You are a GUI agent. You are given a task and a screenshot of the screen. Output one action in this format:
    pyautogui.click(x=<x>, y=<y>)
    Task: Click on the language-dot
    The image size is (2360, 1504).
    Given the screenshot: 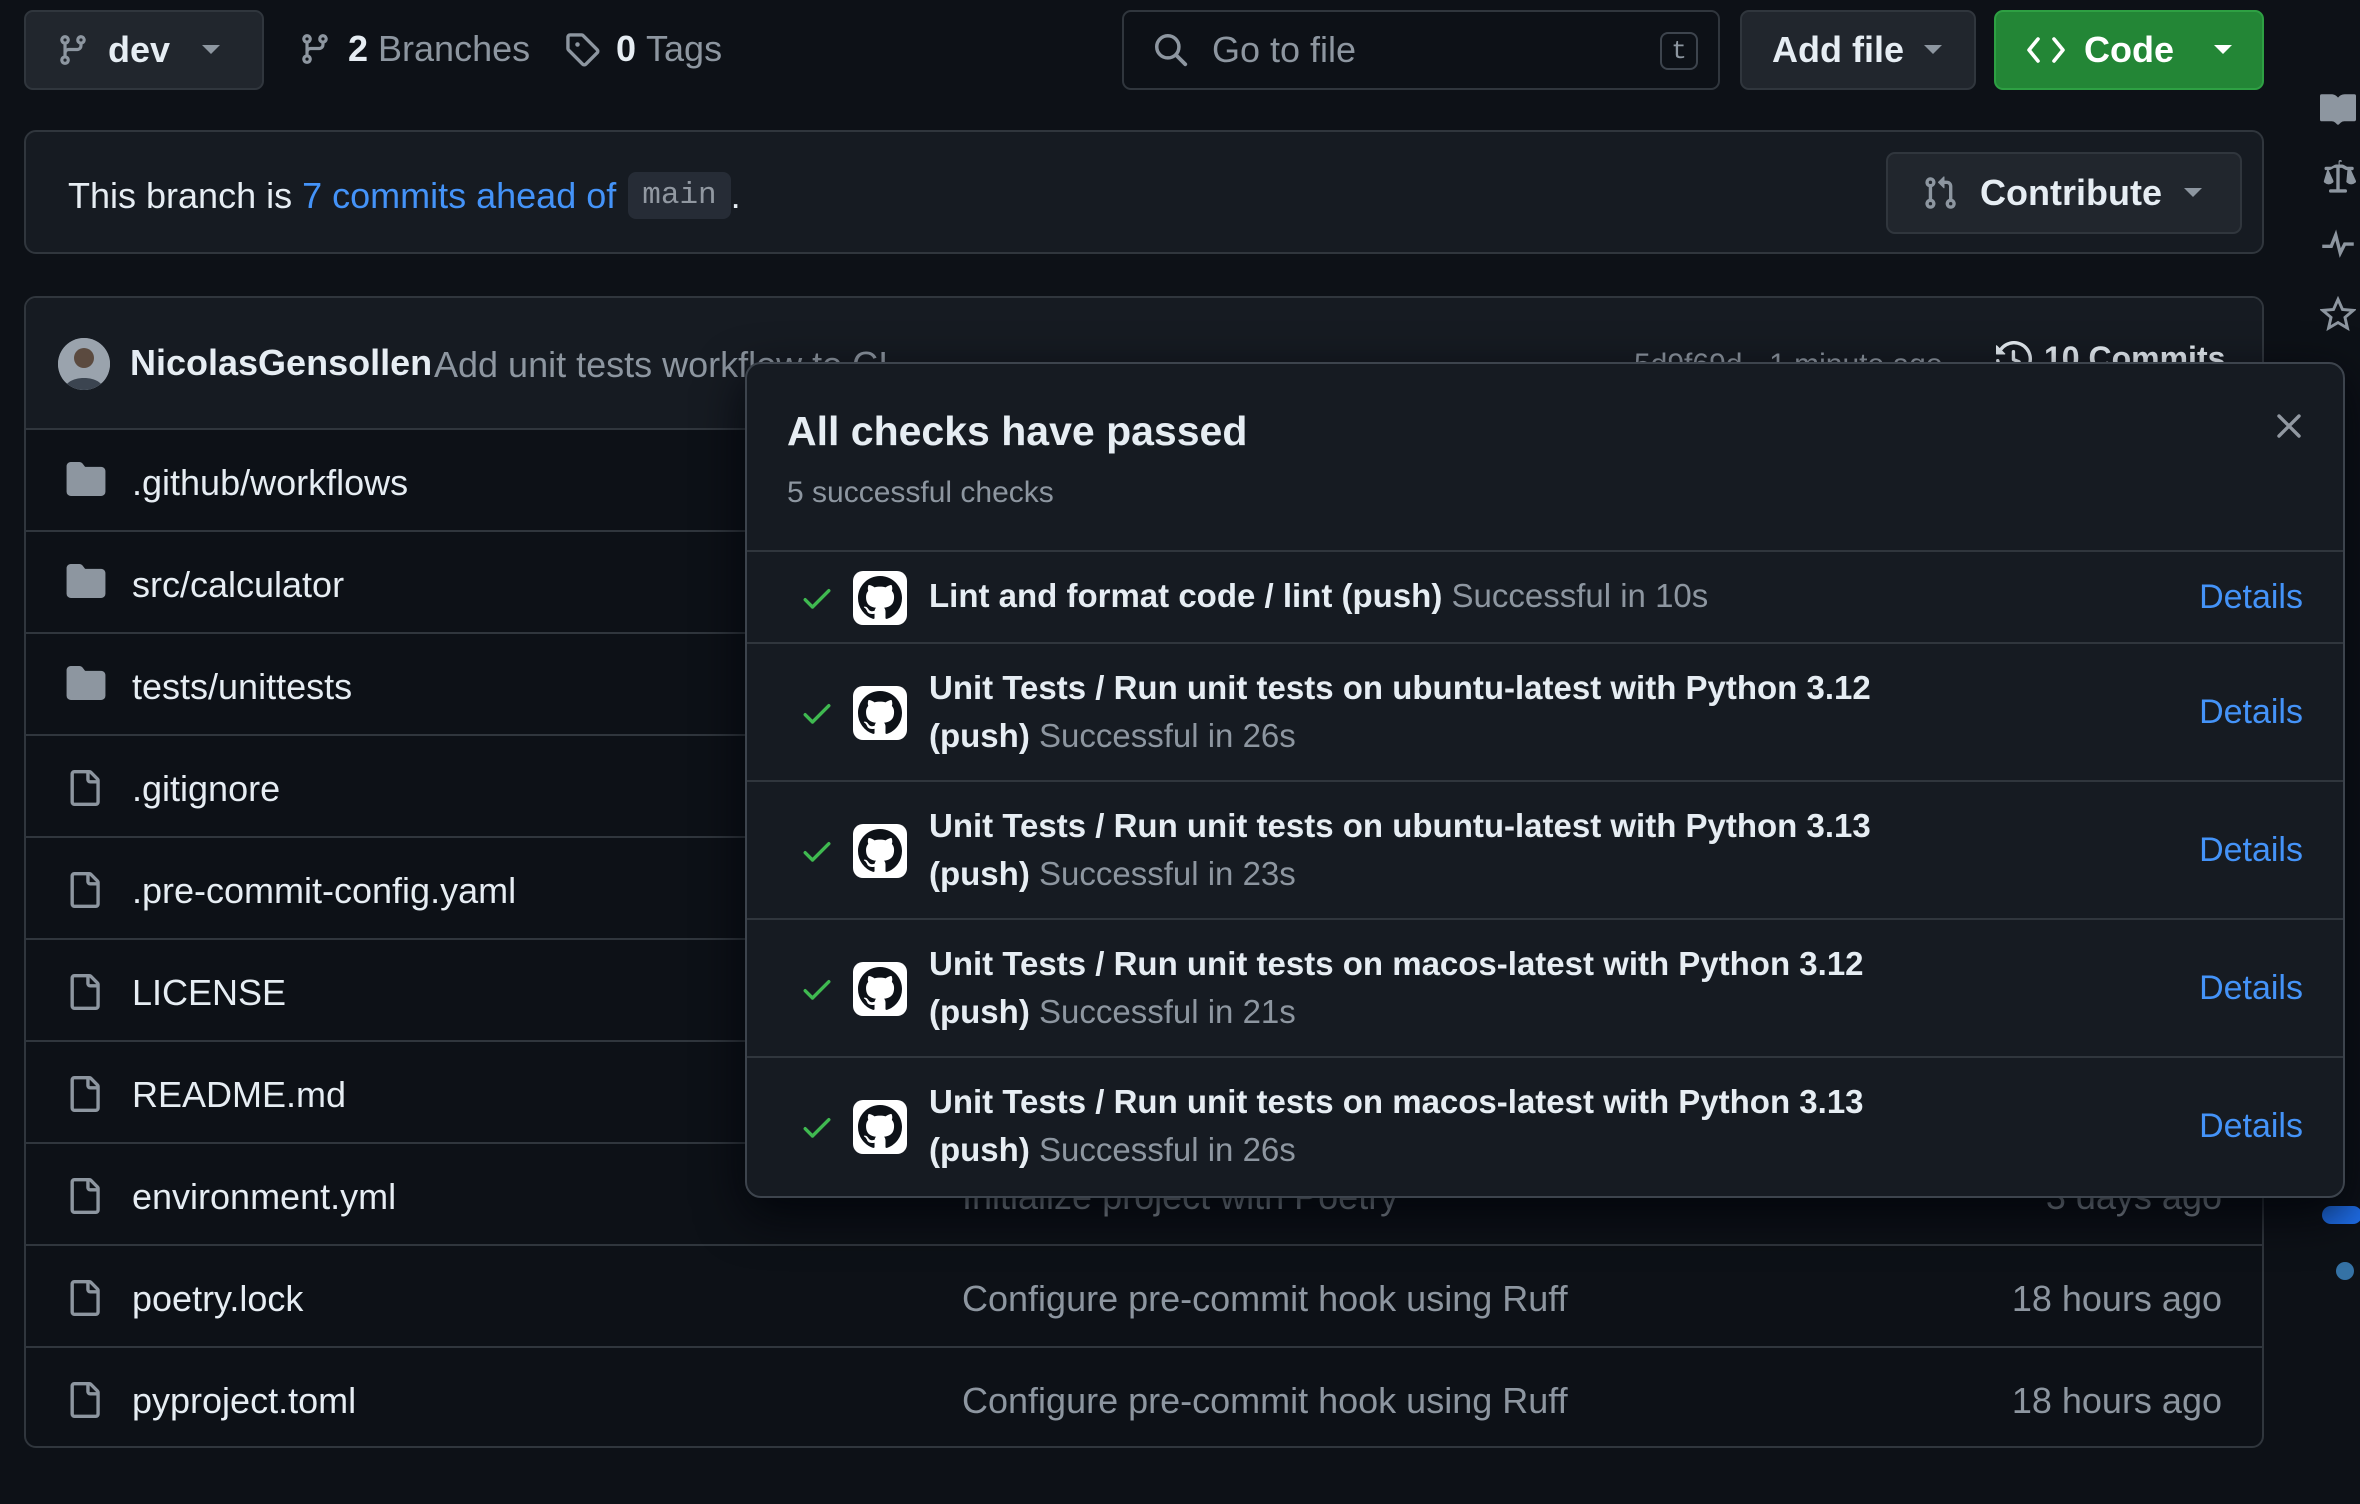 What is the action you would take?
    pyautogui.click(x=2345, y=1271)
    